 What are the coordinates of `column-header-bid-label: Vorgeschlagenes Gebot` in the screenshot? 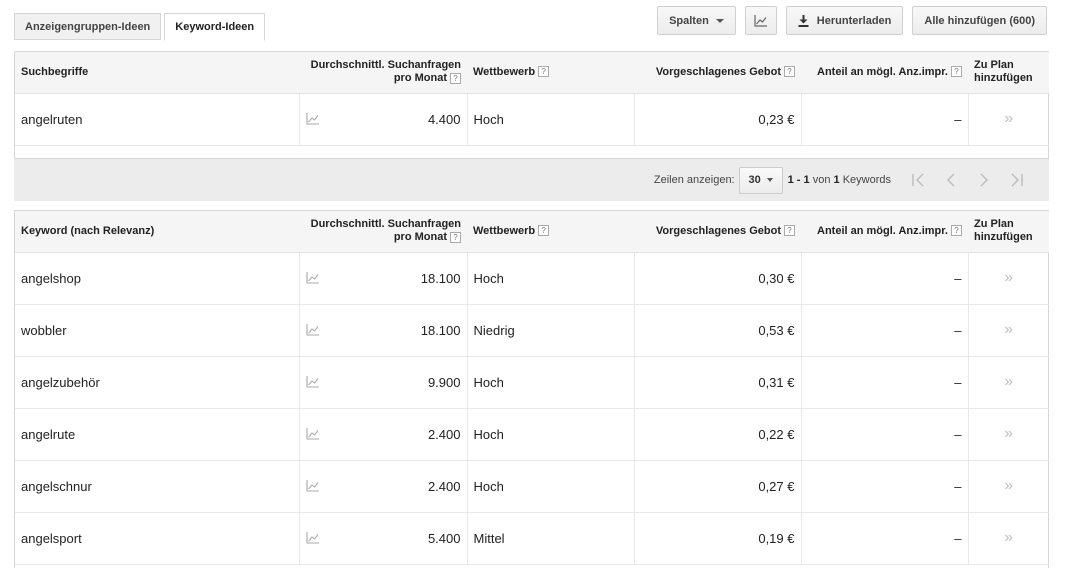 It's located at (718, 71).